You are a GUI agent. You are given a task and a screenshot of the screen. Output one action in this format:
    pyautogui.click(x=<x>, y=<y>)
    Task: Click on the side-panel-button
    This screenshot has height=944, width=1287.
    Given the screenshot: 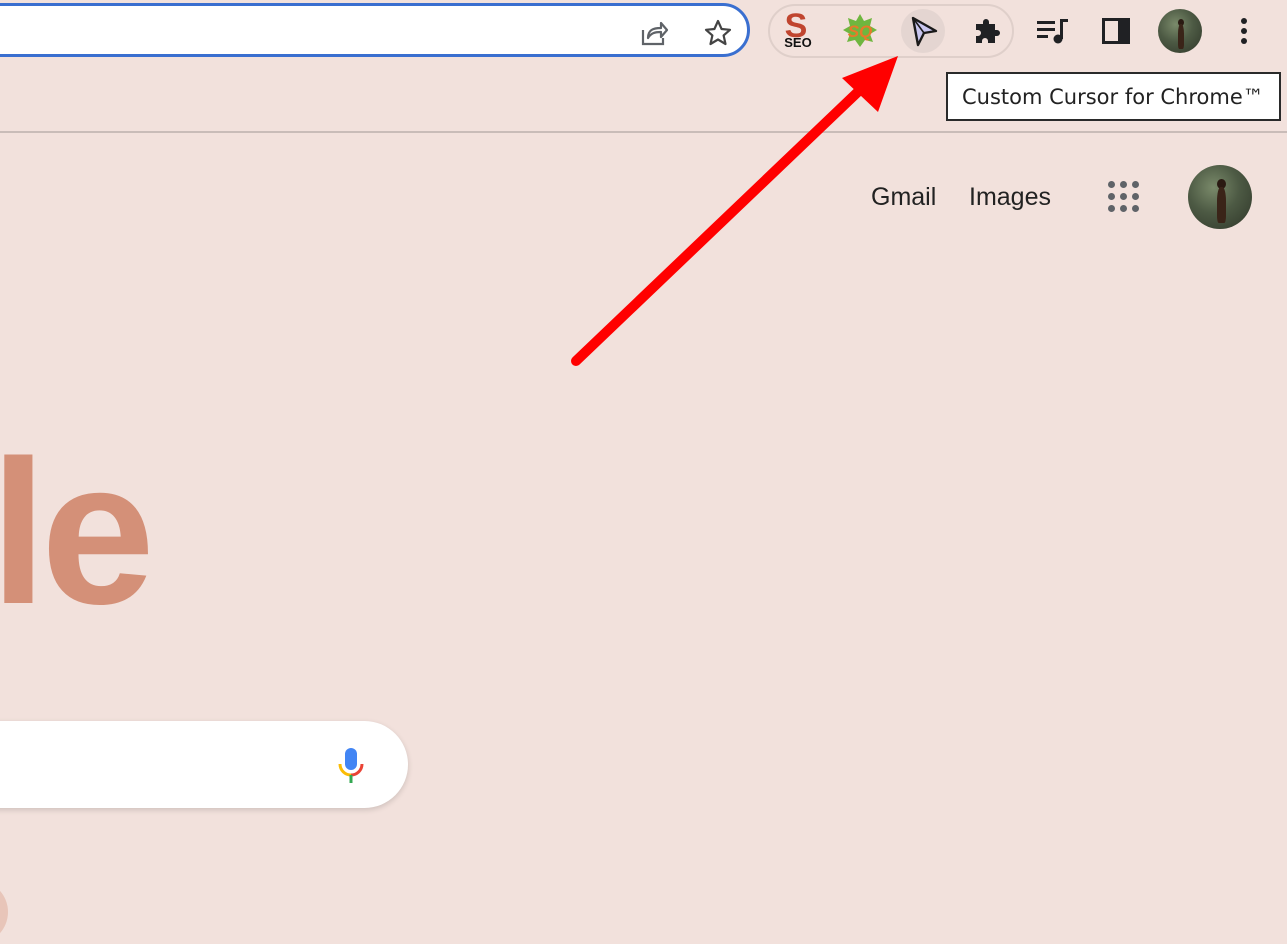 What is the action you would take?
    pyautogui.click(x=1116, y=31)
    